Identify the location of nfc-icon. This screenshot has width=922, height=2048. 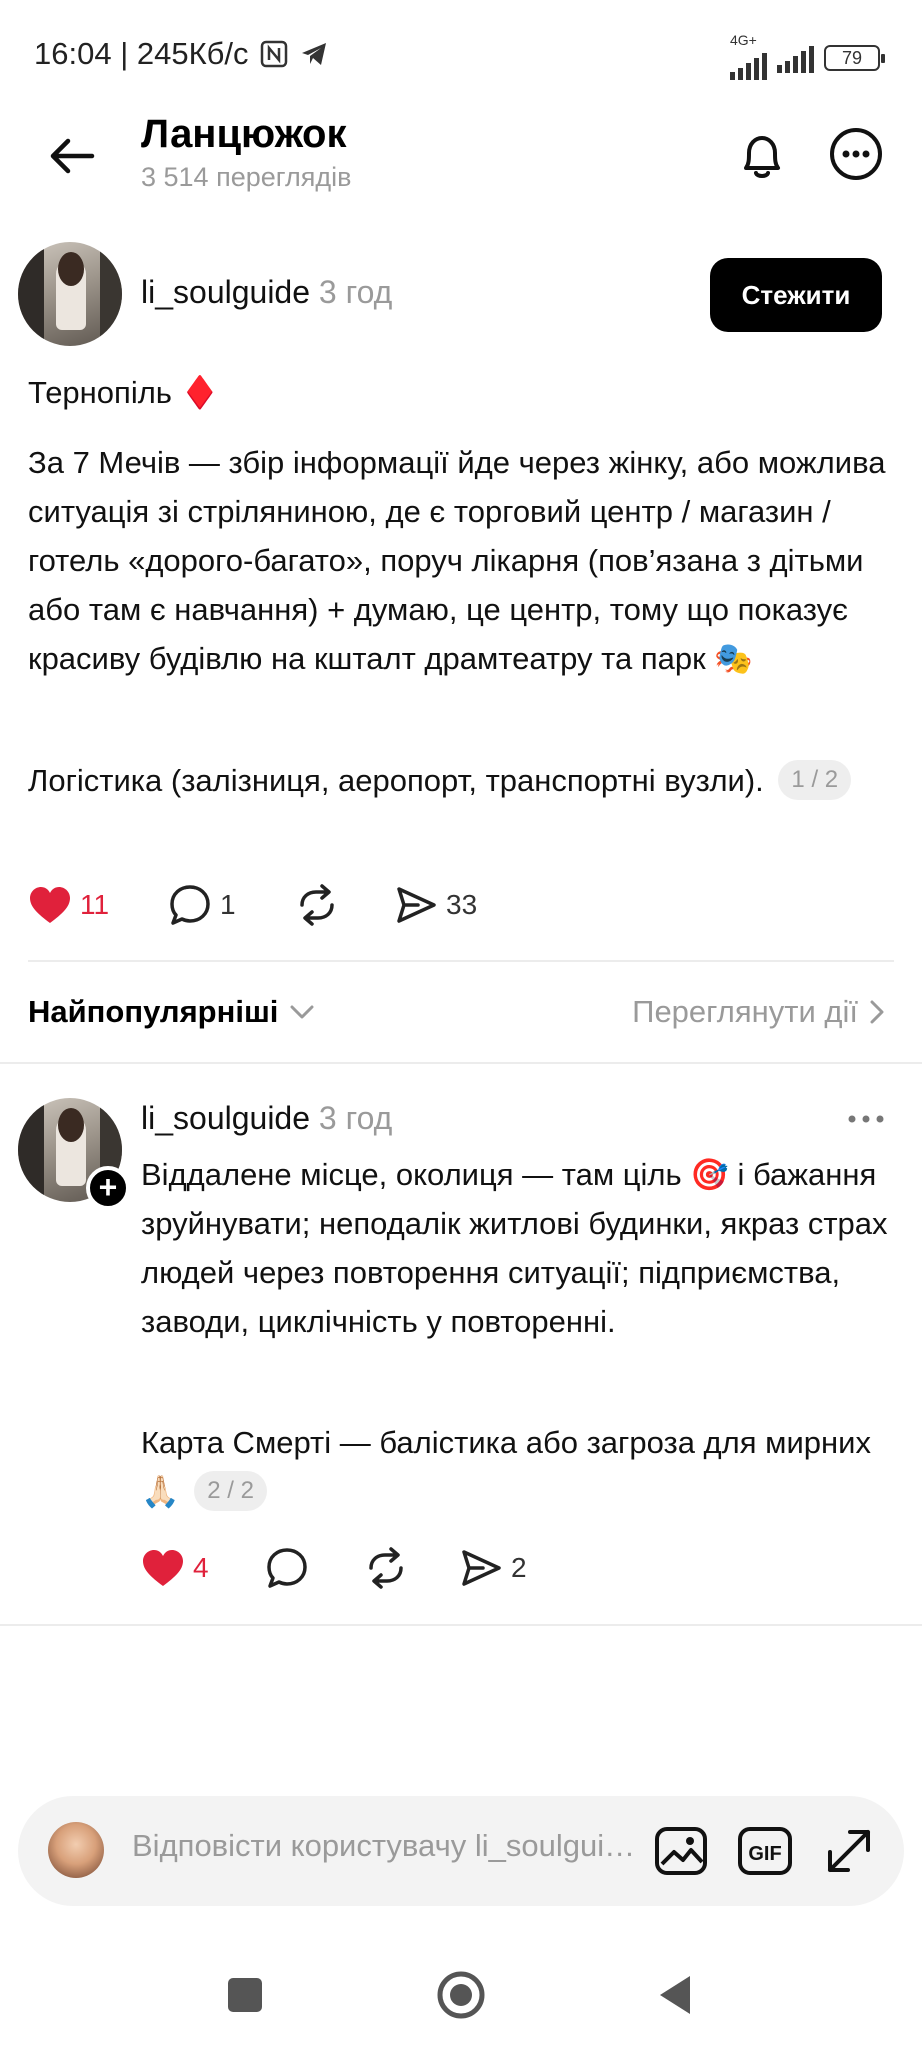
(273, 54).